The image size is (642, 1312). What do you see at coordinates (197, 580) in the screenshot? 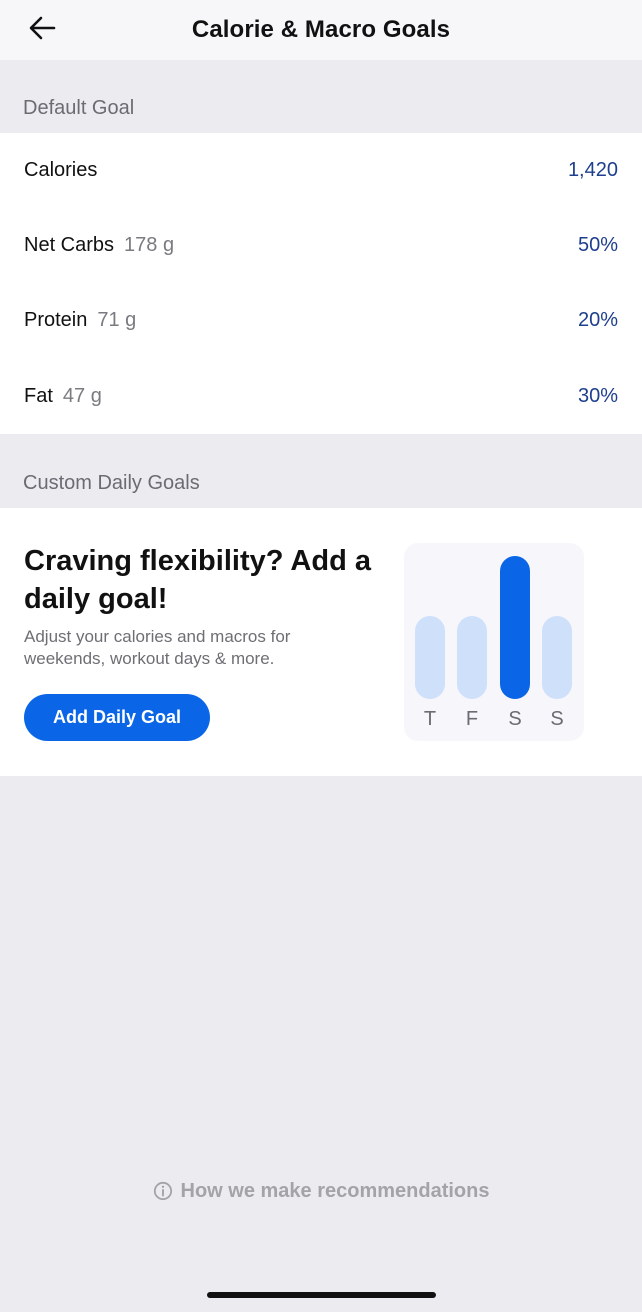
I see `promo-title: Craving flexibility? Add a daily goal!` at bounding box center [197, 580].